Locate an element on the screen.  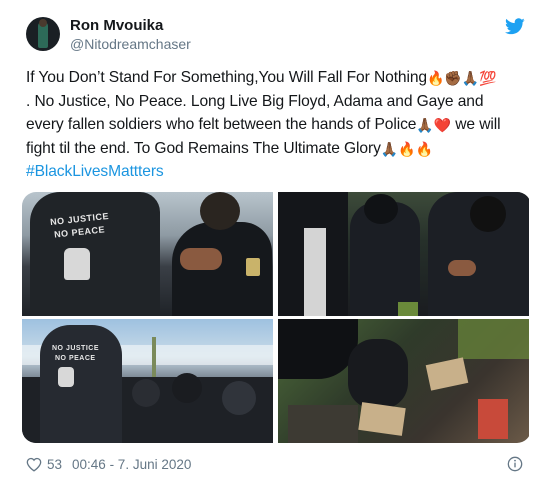
fist-graphic-small is located at coordinates (66, 377).